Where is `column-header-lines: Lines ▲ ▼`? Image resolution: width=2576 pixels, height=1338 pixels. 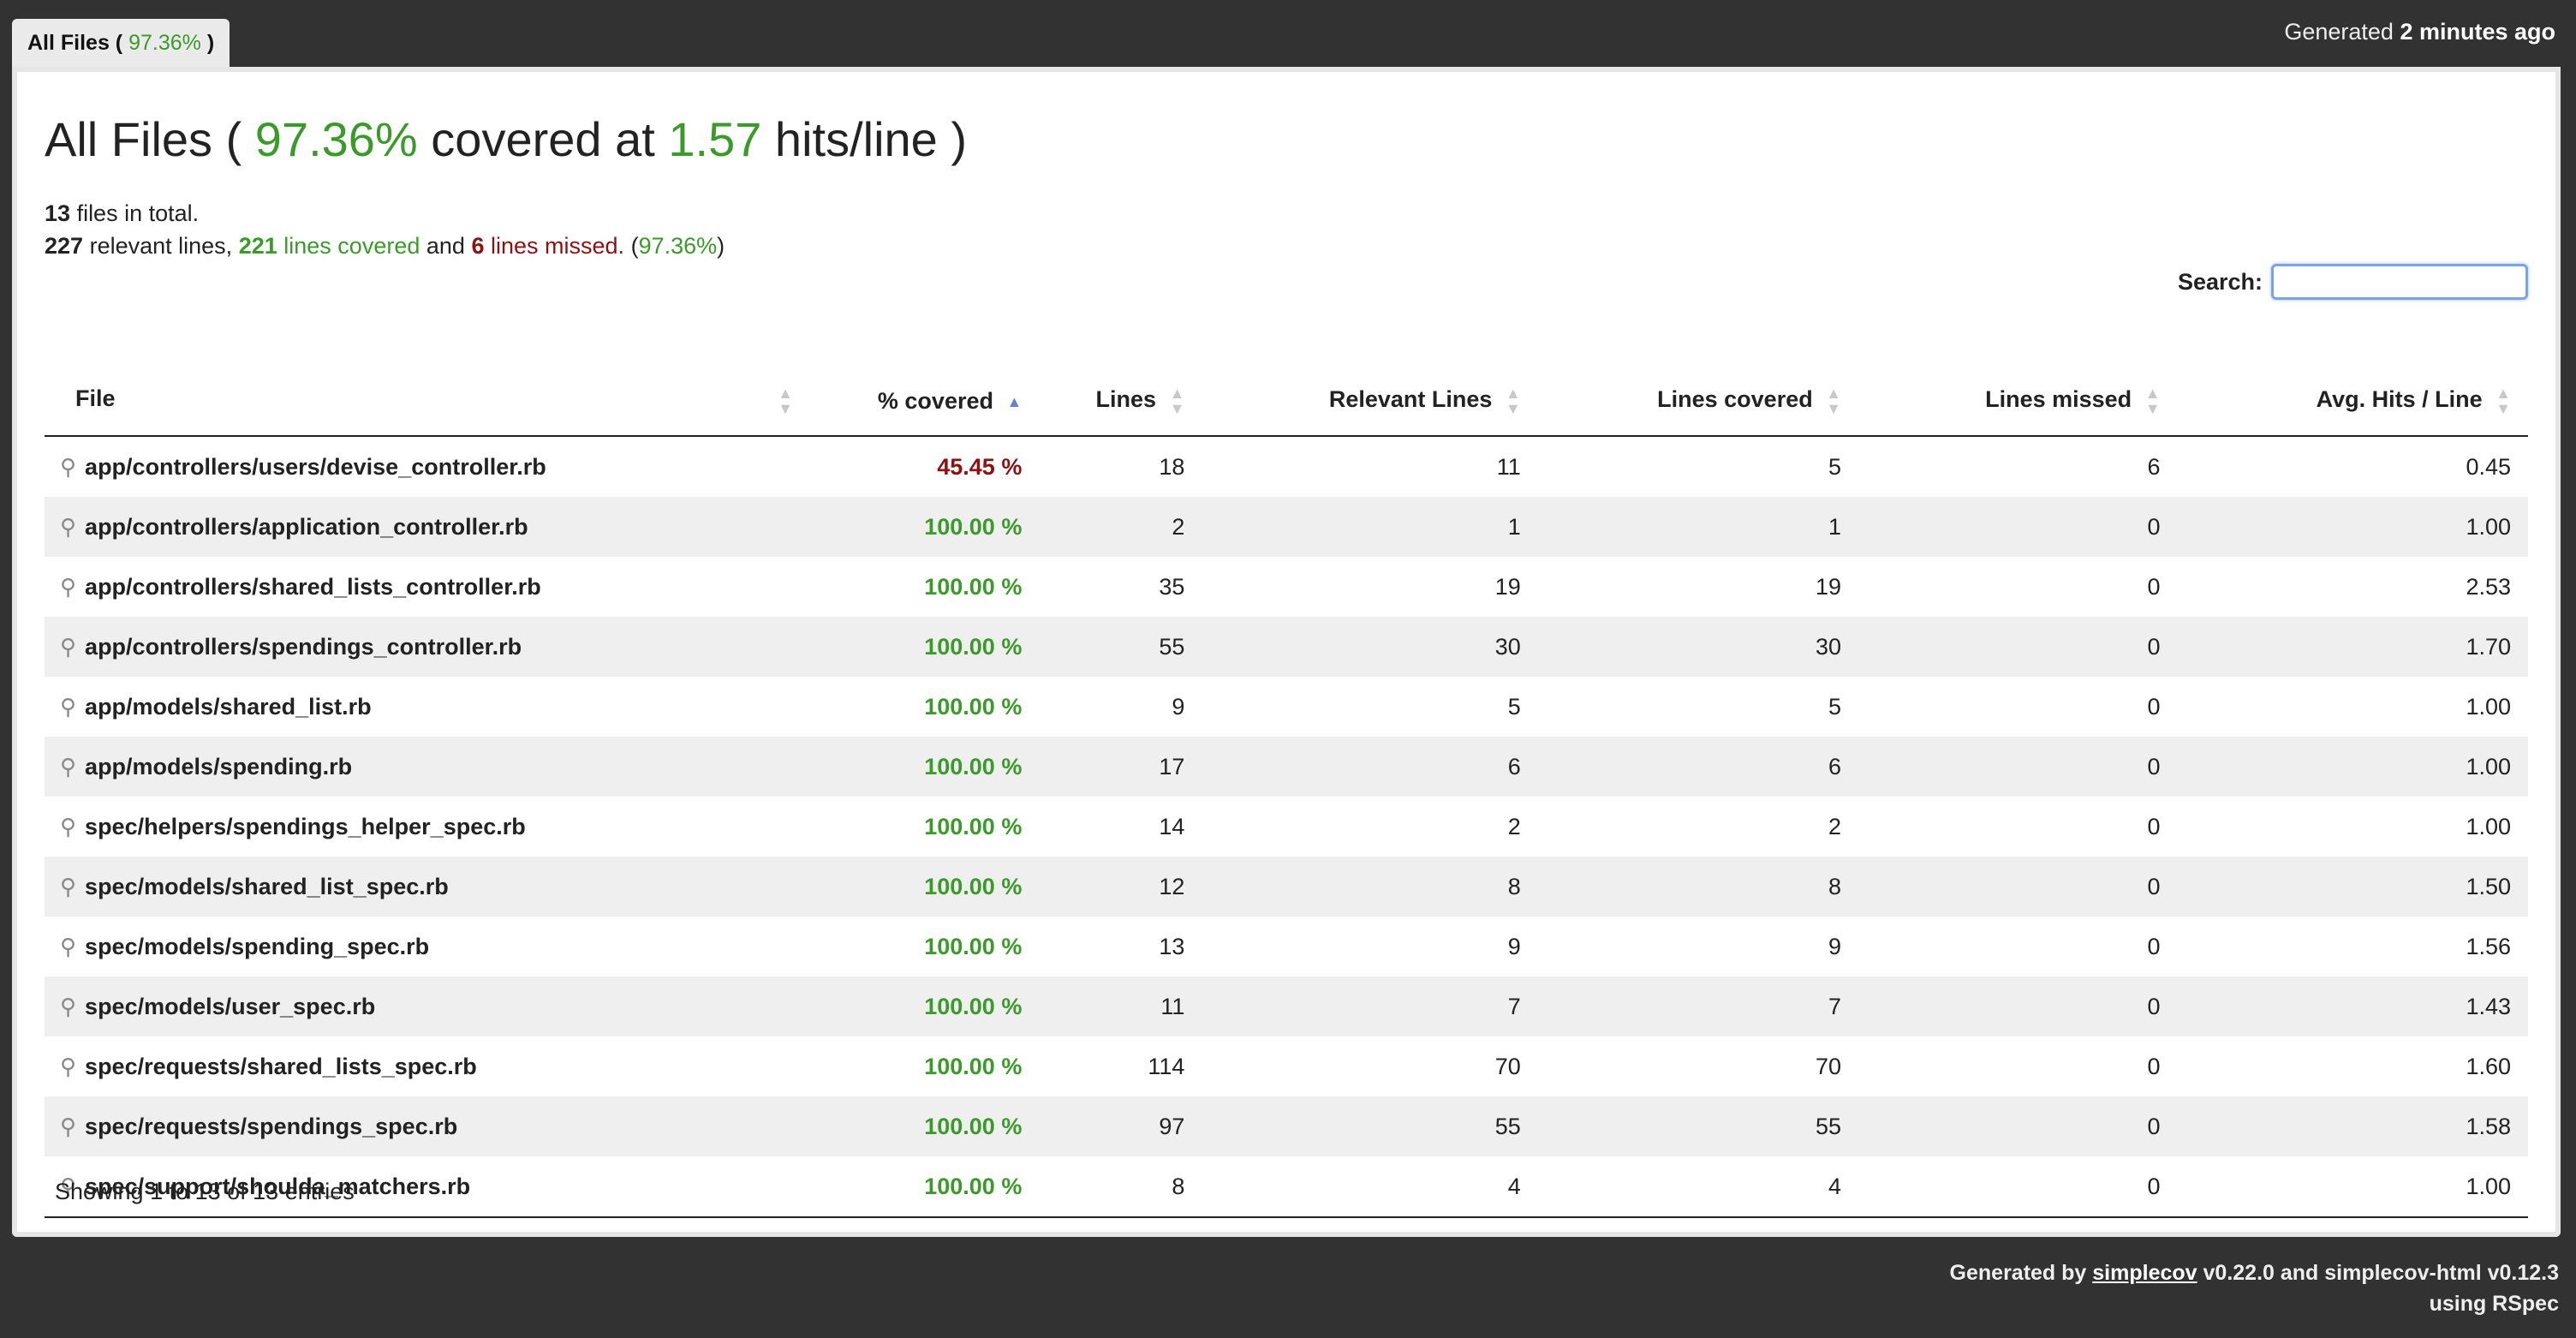
column-header-lines: Lines ▲ ▼ is located at coordinates (1120, 402).